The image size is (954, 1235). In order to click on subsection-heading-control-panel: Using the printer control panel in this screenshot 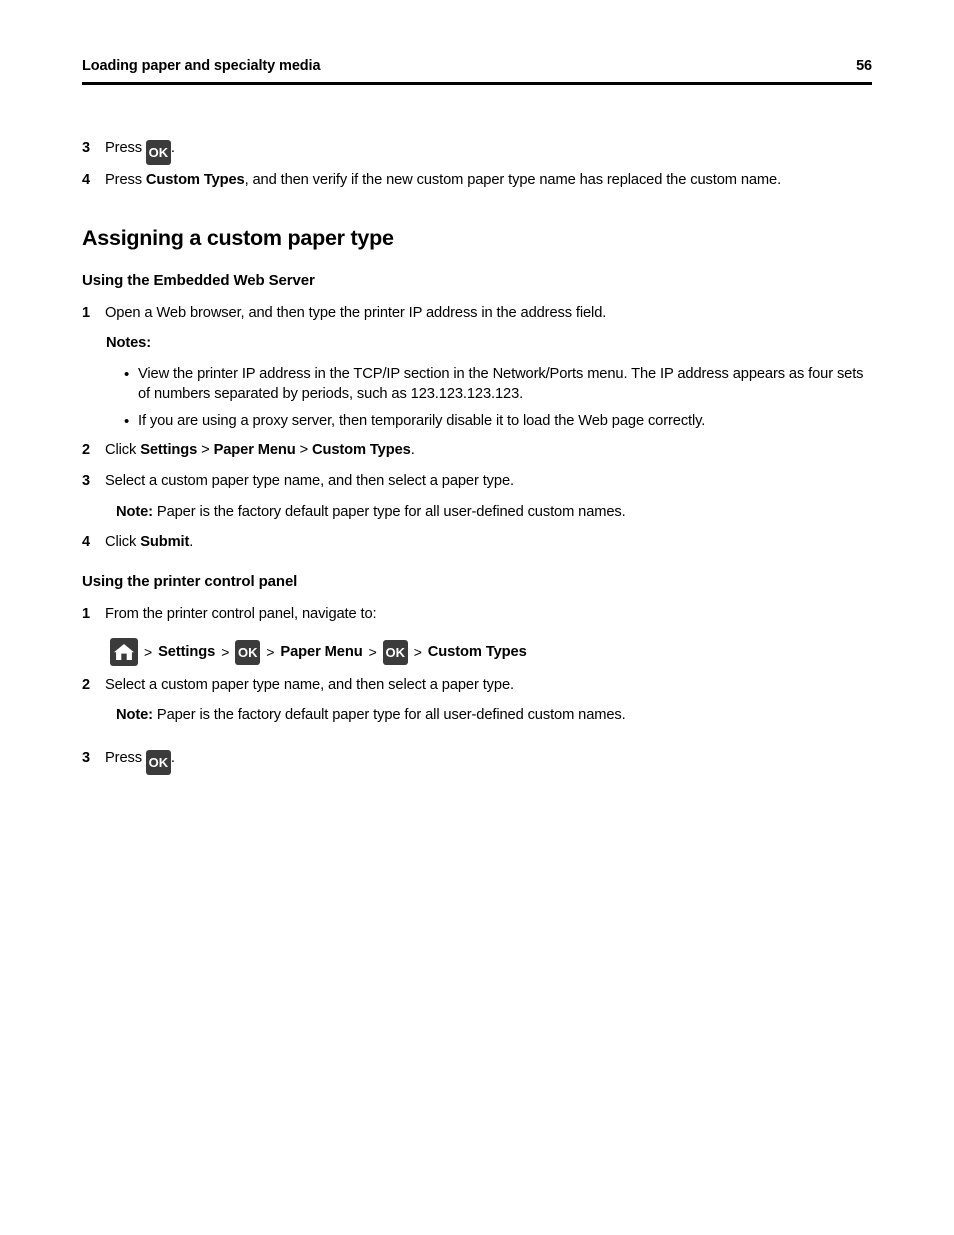, I will do `click(190, 581)`.